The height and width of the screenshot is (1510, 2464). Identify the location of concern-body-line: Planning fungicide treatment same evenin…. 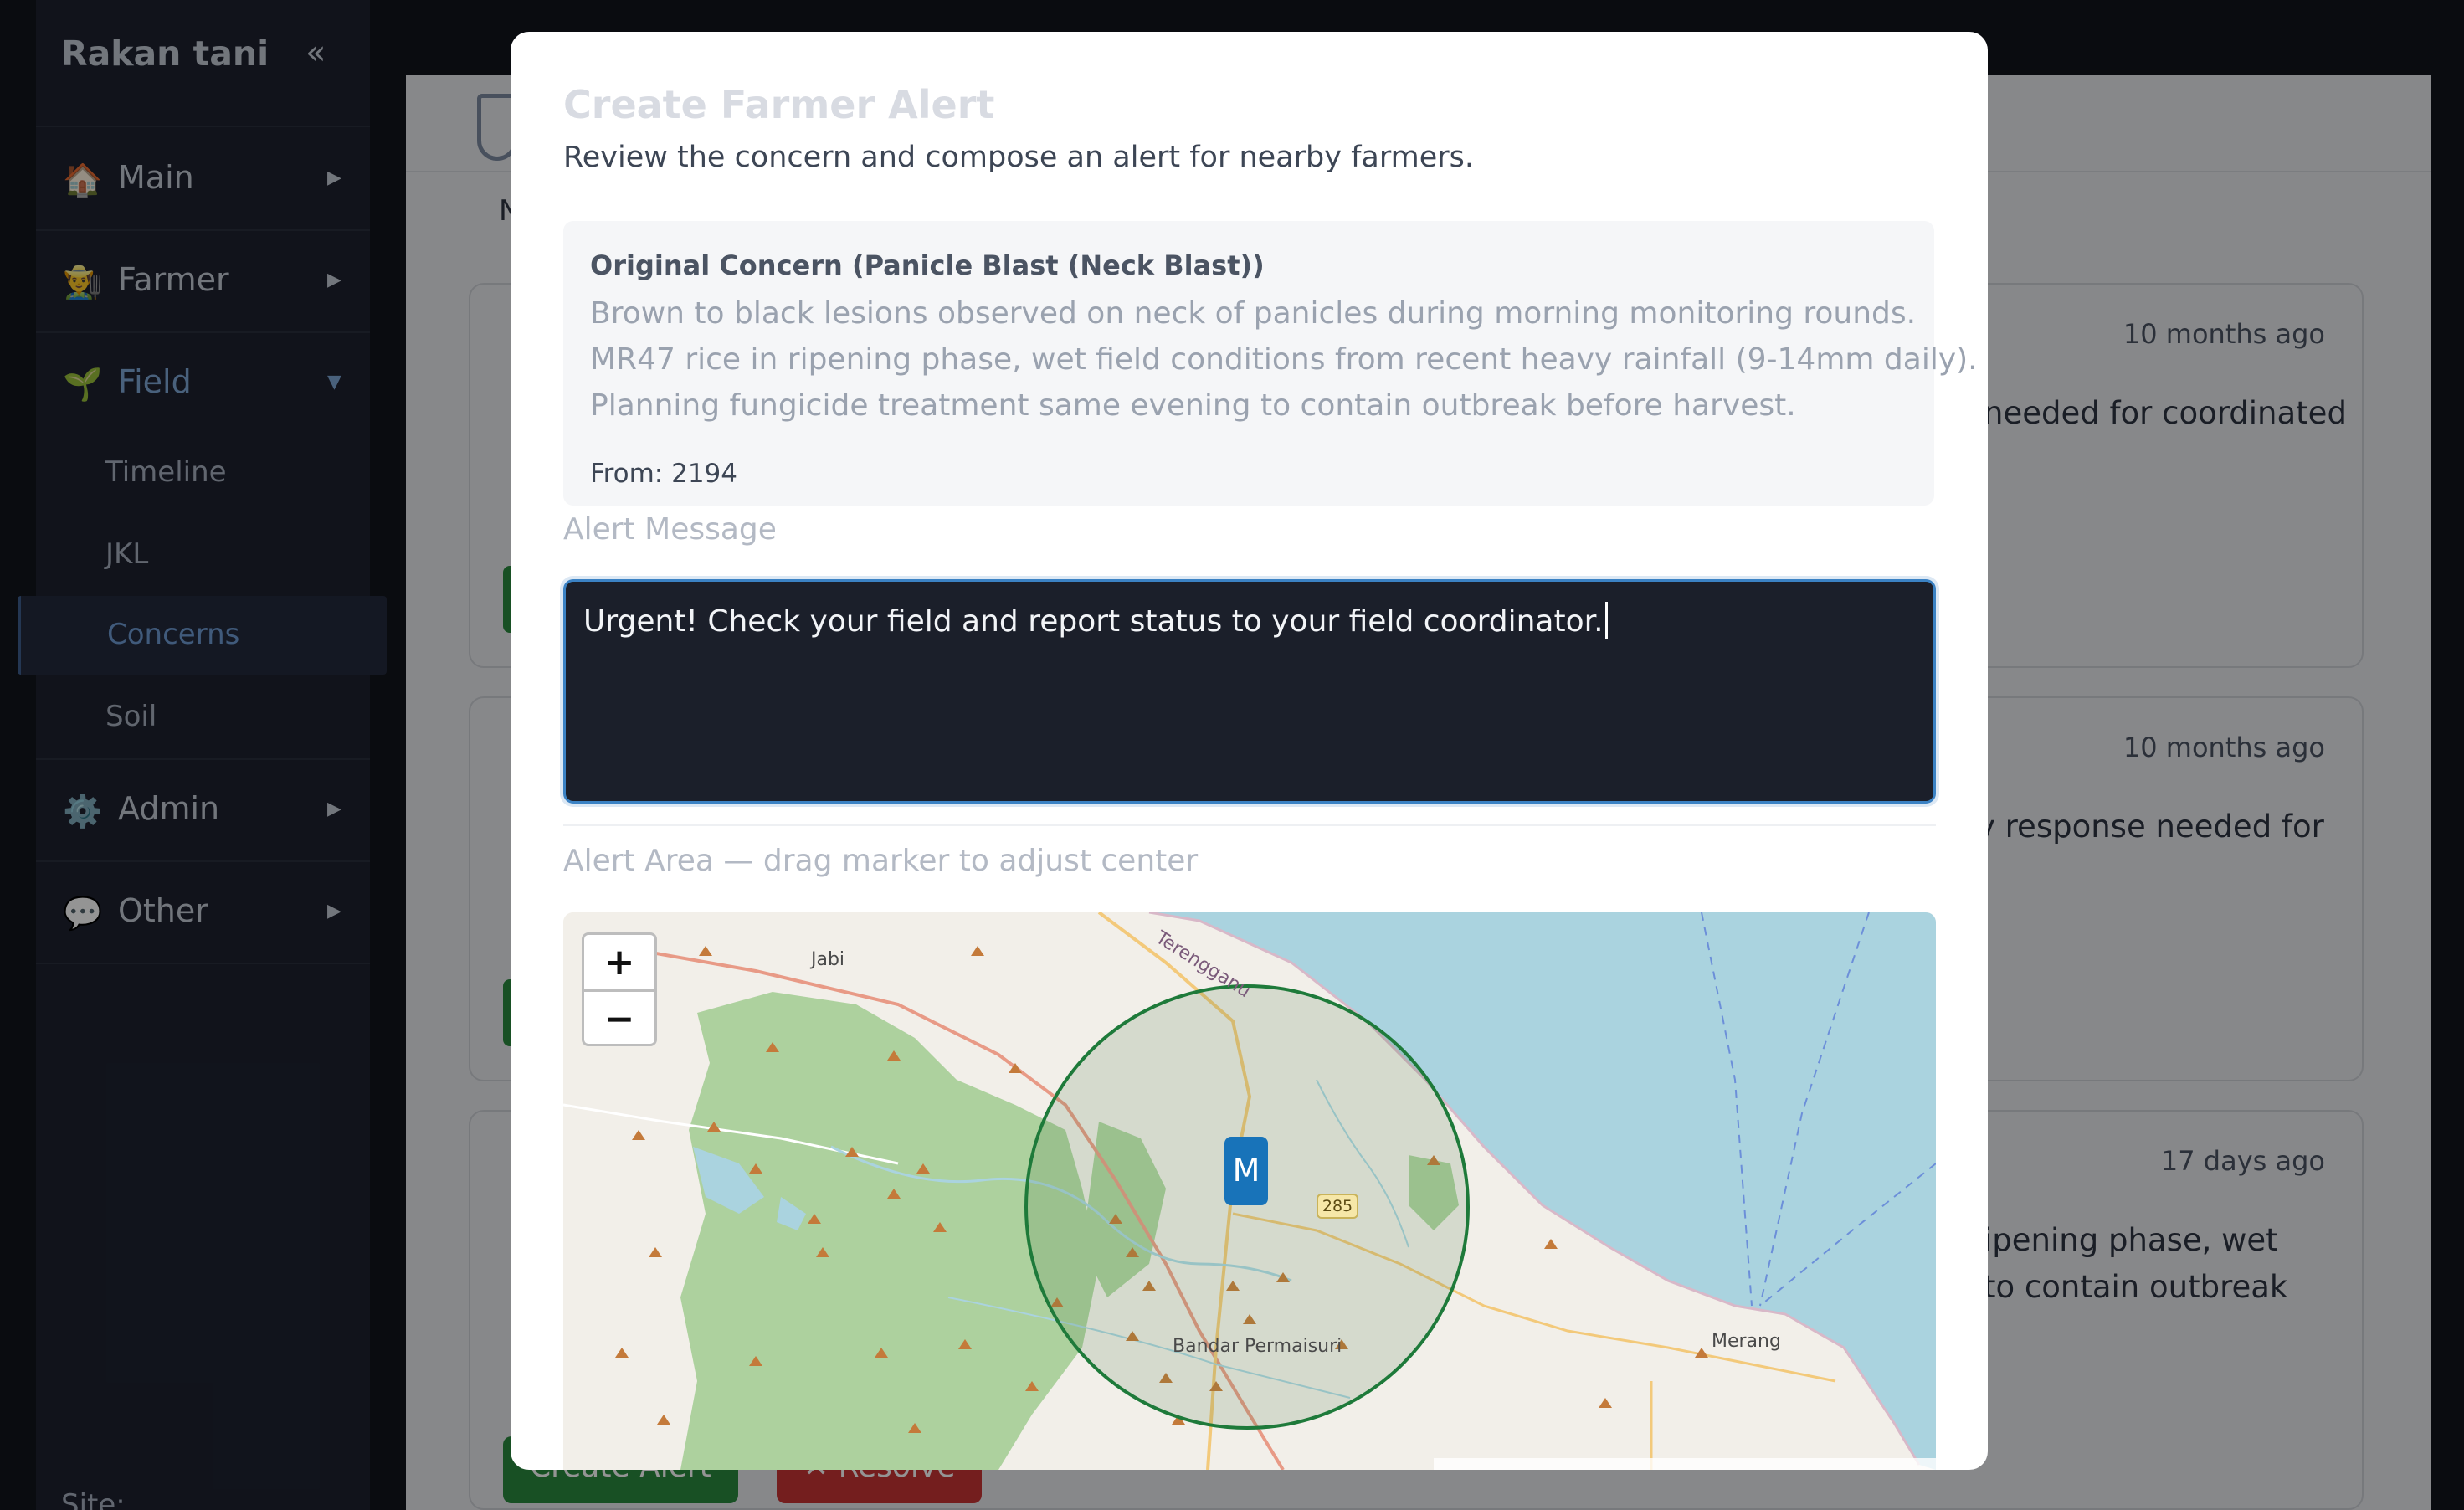
(1193, 405).